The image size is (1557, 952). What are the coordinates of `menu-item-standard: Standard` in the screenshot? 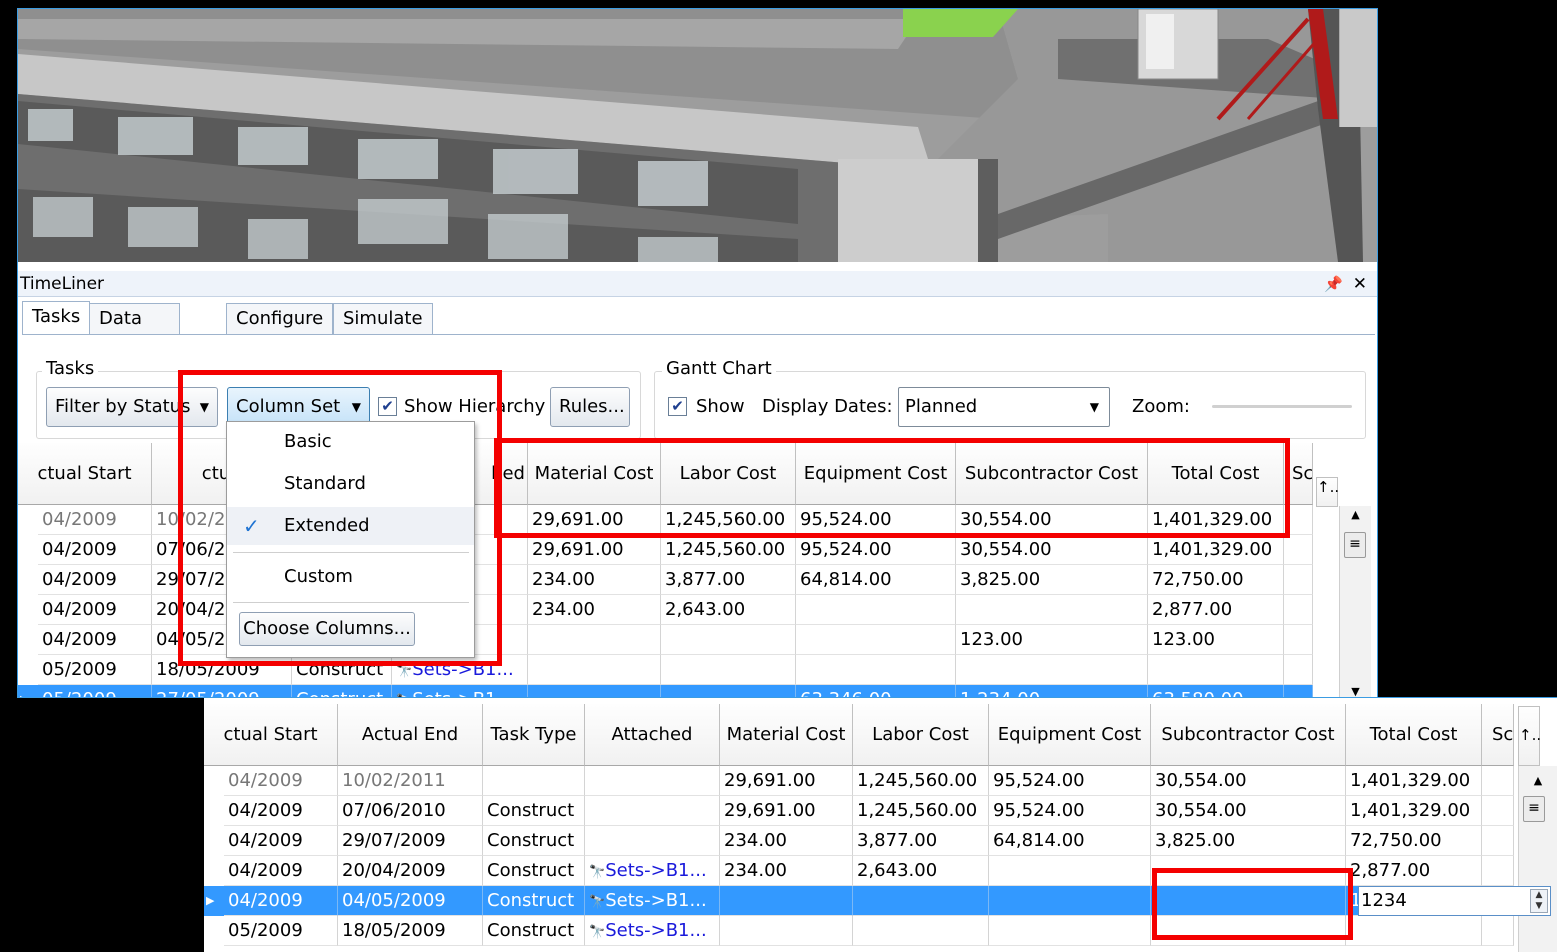 It's located at (350, 484).